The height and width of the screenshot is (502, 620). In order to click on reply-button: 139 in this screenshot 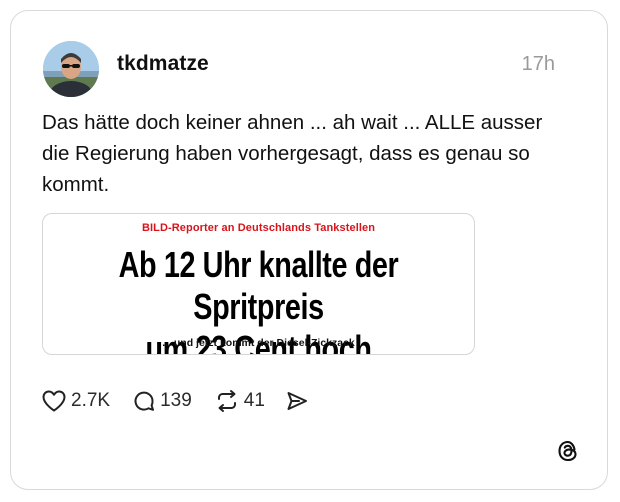, I will do `click(162, 401)`.